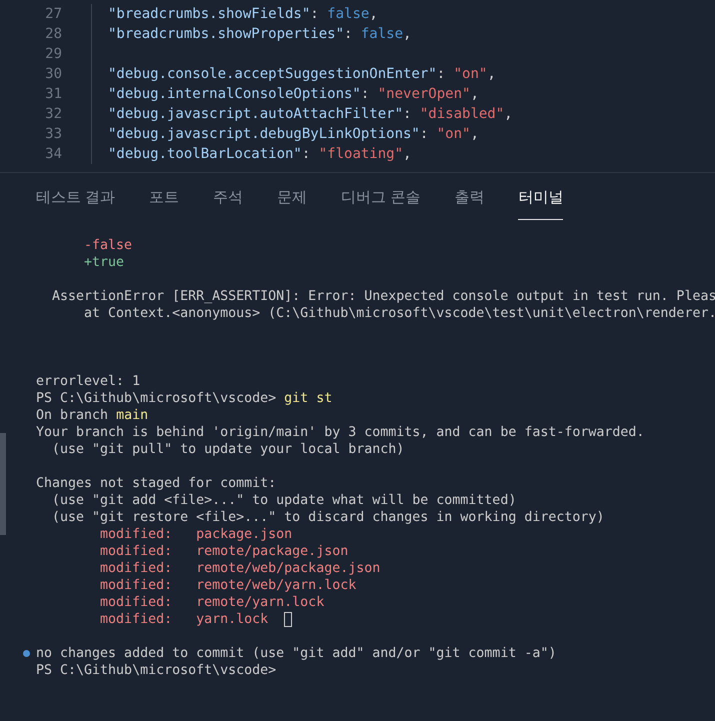 The height and width of the screenshot is (721, 715). What do you see at coordinates (283, 500) in the screenshot?
I see `terminal-line: (use "git add <file>..." to update what will be committed)` at bounding box center [283, 500].